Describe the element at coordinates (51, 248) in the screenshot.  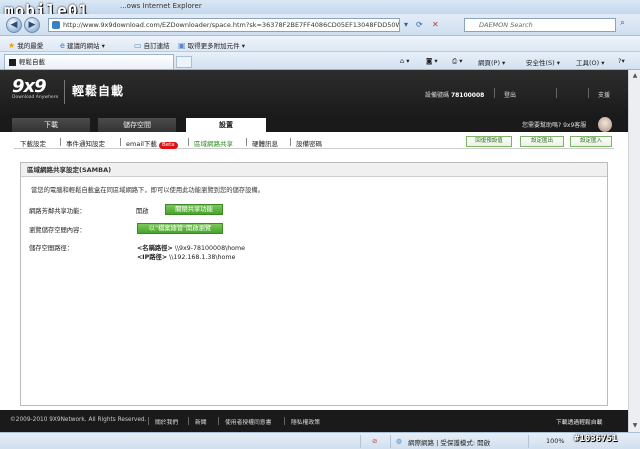
I see `storage-path-label: 儲存空間路徑：` at that location.